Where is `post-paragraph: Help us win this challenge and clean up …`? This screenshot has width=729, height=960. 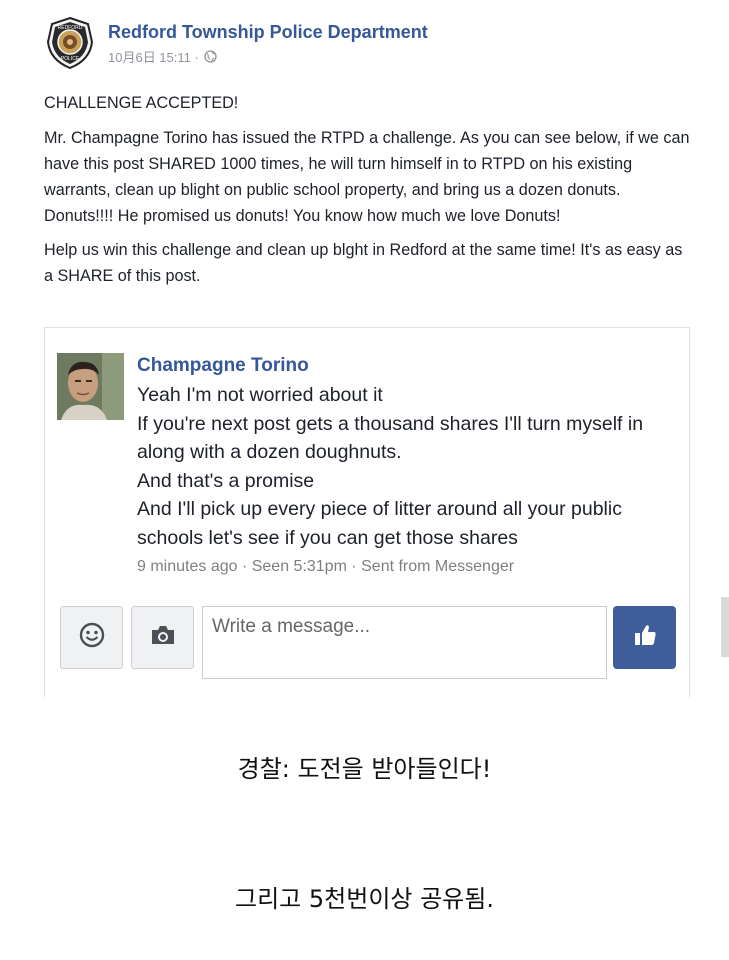
post-paragraph: Help us win this challenge and clean up … is located at coordinates (363, 263).